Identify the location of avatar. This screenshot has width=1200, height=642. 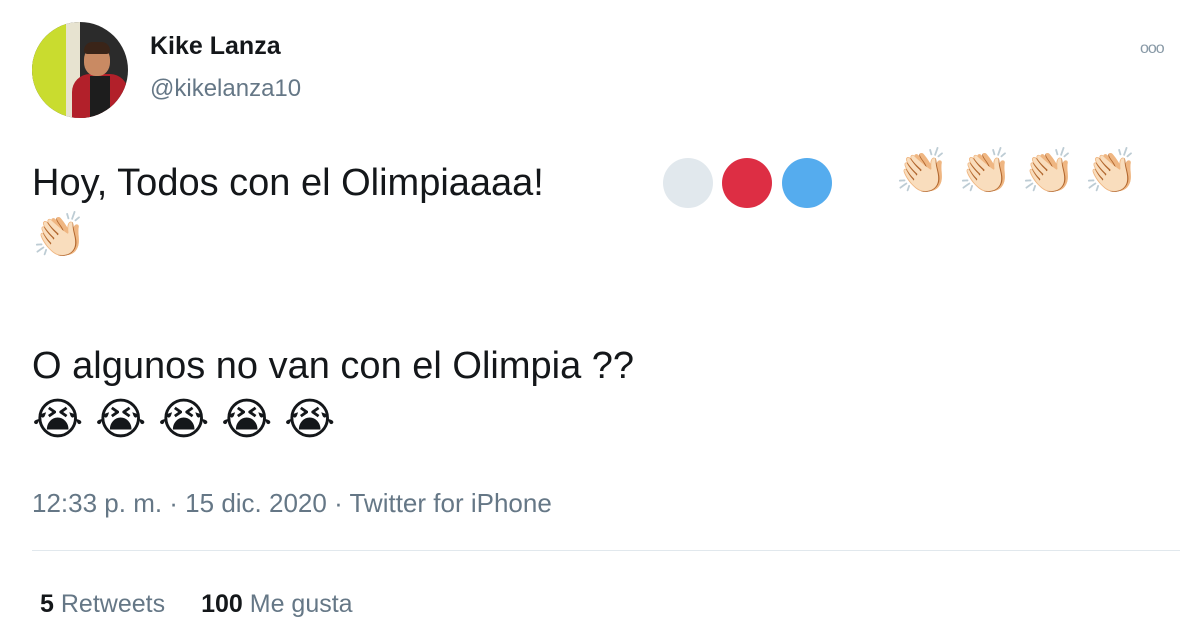
(80, 70).